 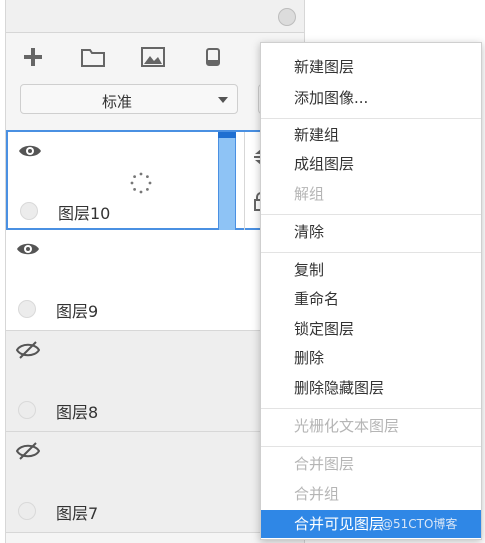 What do you see at coordinates (371, 270) in the screenshot?
I see `menu-item-duplicate: 复制` at bounding box center [371, 270].